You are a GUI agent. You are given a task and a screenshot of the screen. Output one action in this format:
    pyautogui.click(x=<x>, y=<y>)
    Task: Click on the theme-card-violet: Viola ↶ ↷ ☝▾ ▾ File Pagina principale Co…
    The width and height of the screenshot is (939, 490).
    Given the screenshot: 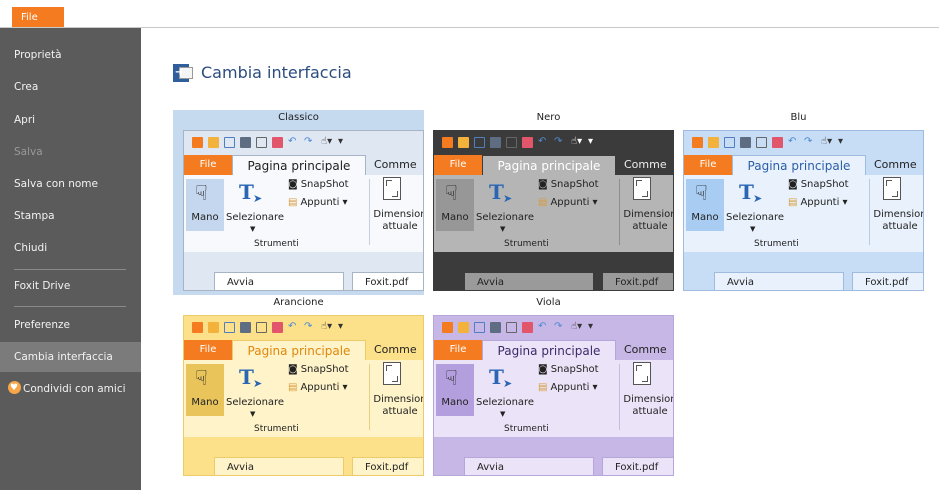 What is the action you would take?
    pyautogui.click(x=548, y=387)
    